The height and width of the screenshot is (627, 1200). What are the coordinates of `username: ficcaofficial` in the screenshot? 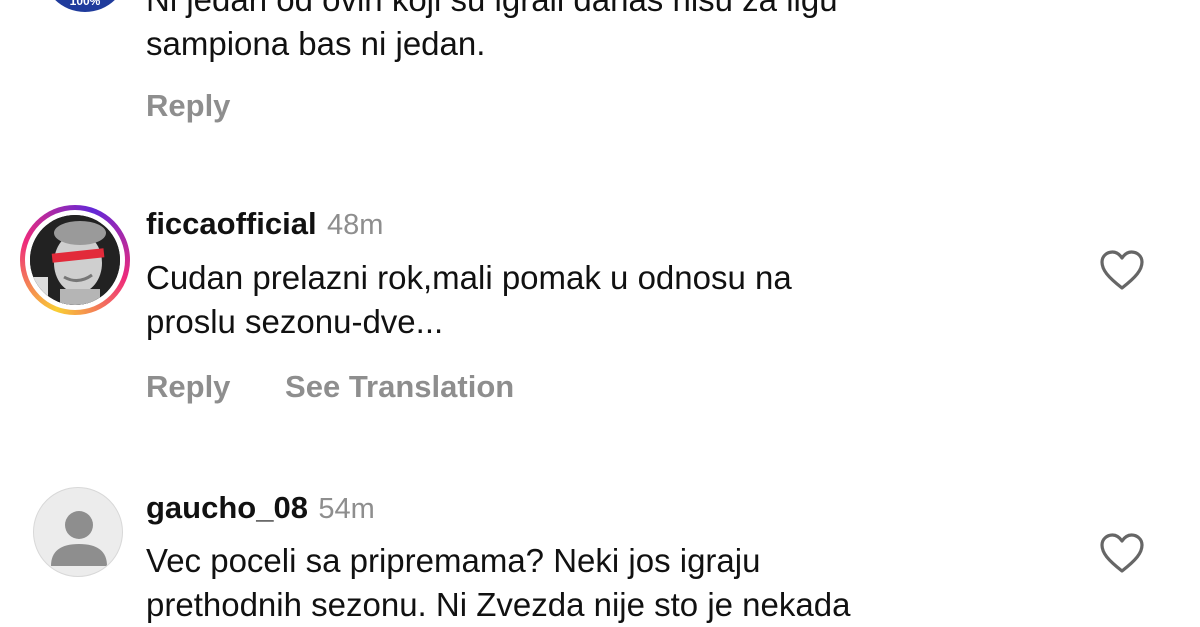 It's located at (231, 223).